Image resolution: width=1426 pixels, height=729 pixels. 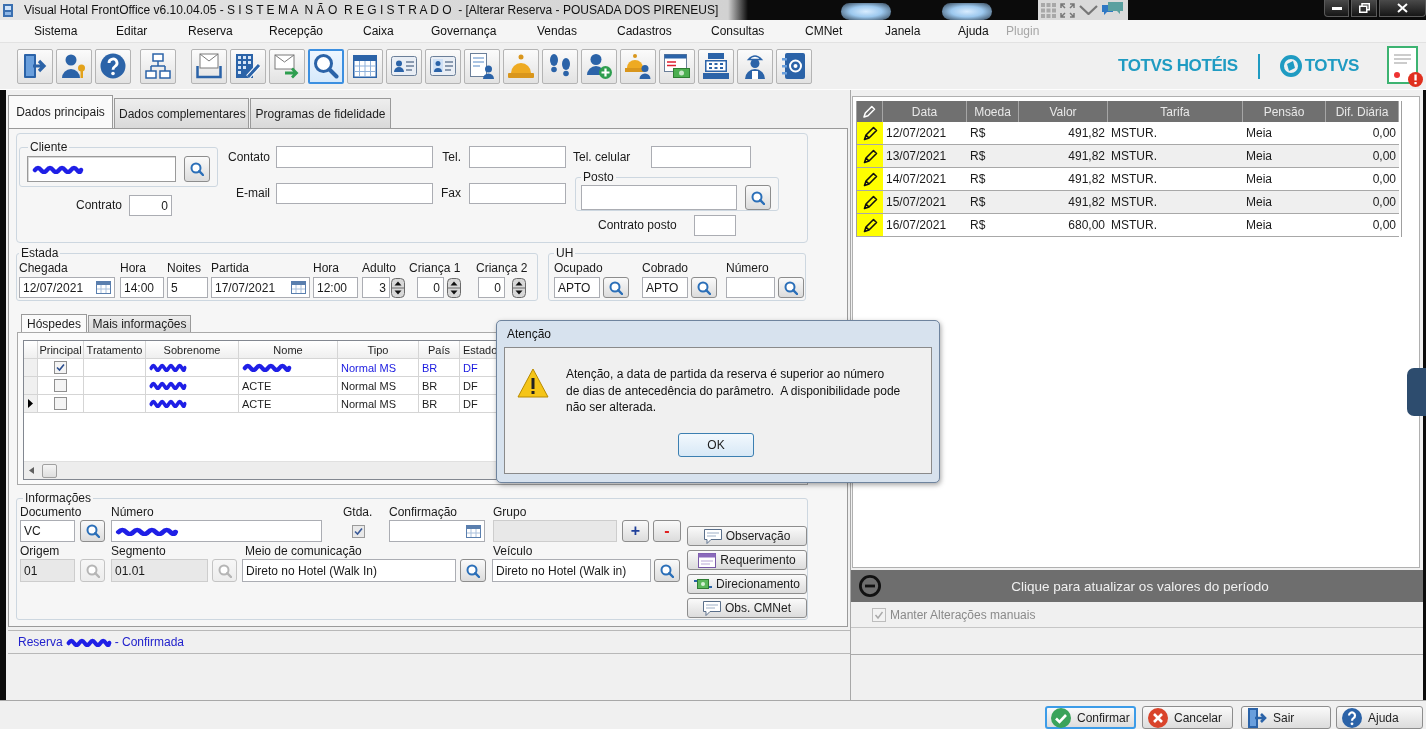 What do you see at coordinates (61, 350) in the screenshot?
I see `column-header: Principal` at bounding box center [61, 350].